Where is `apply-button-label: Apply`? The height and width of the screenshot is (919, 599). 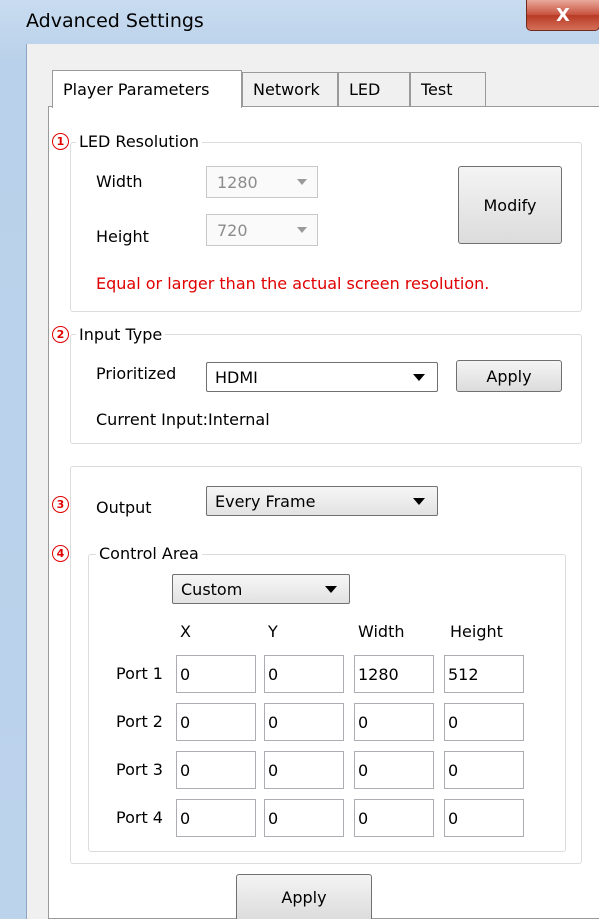 apply-button-label: Apply is located at coordinates (304, 897).